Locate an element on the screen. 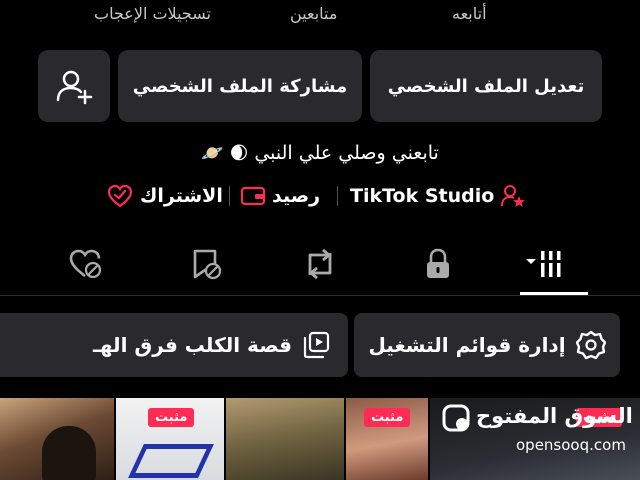 This screenshot has height=480, width=640. subscription-link: الاشتراك is located at coordinates (164, 196).